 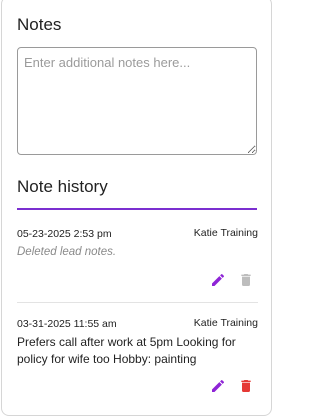 I want to click on note-date: 03-31-2025 11:55 am, so click(x=67, y=324).